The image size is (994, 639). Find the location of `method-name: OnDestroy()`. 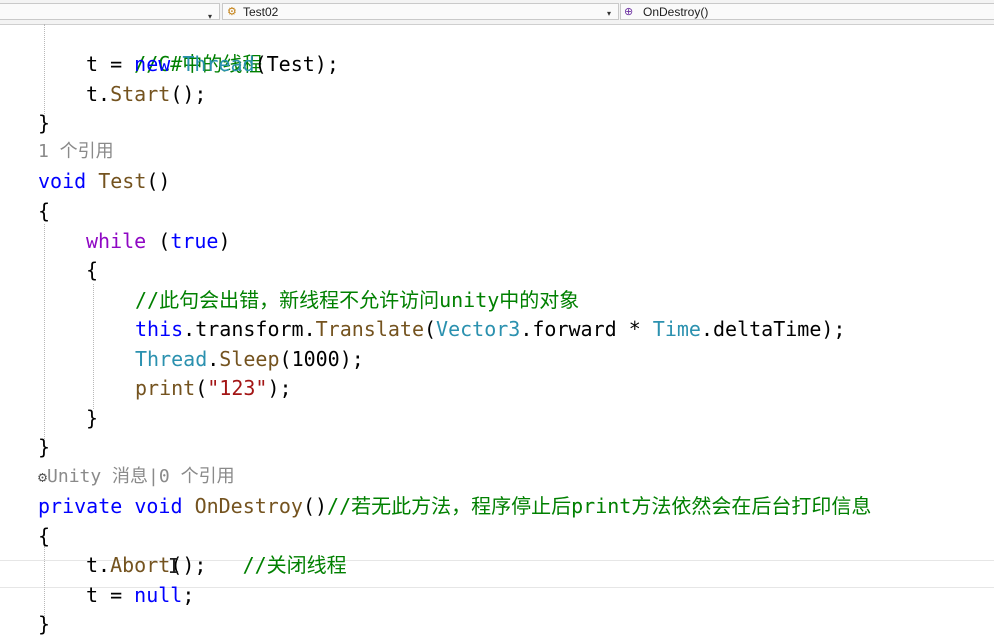

method-name: OnDestroy() is located at coordinates (676, 12).